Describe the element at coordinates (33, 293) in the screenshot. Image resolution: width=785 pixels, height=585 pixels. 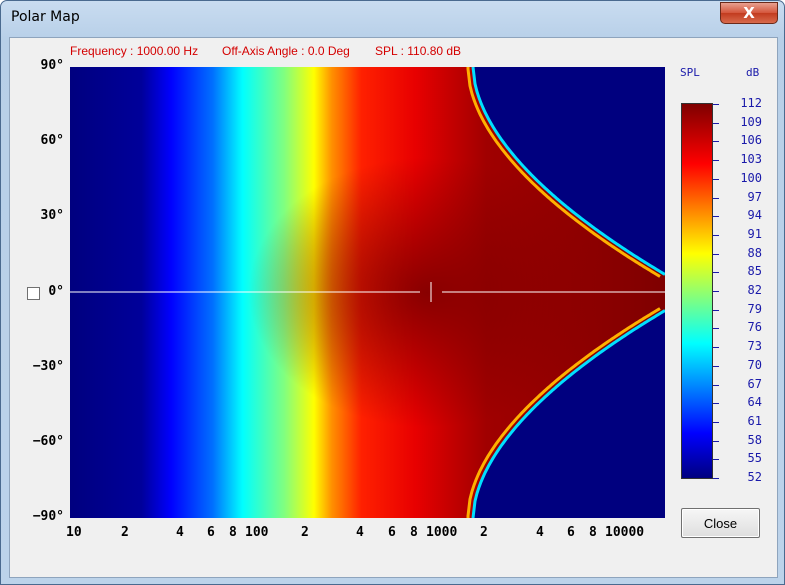
I see `zero-degree-checkbox` at that location.